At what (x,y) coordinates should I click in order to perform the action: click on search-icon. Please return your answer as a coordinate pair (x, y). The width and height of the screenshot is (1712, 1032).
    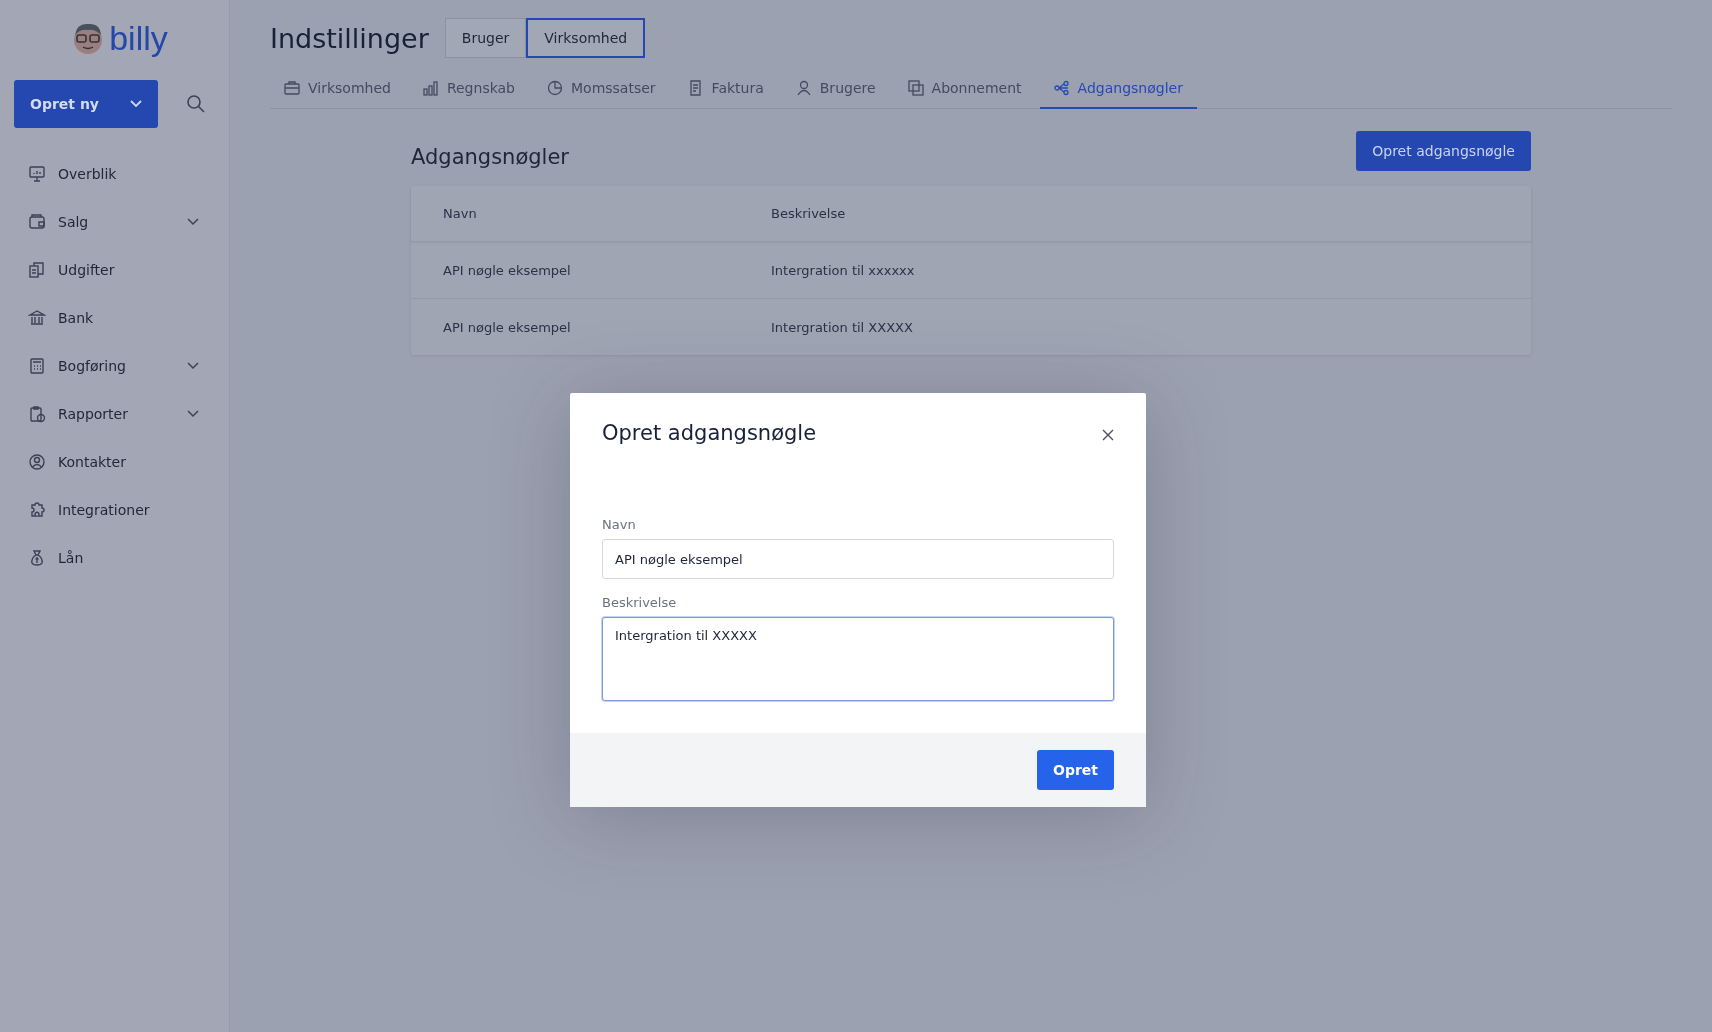
    Looking at the image, I should click on (196, 104).